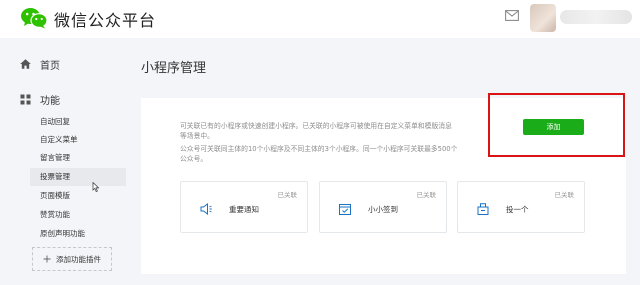 The image size is (640, 285). I want to click on description-line: 可关联已有的小程序或快速创建小程序。已关联的小程序可被使用在自定义菜单和模版消息, so click(316, 126).